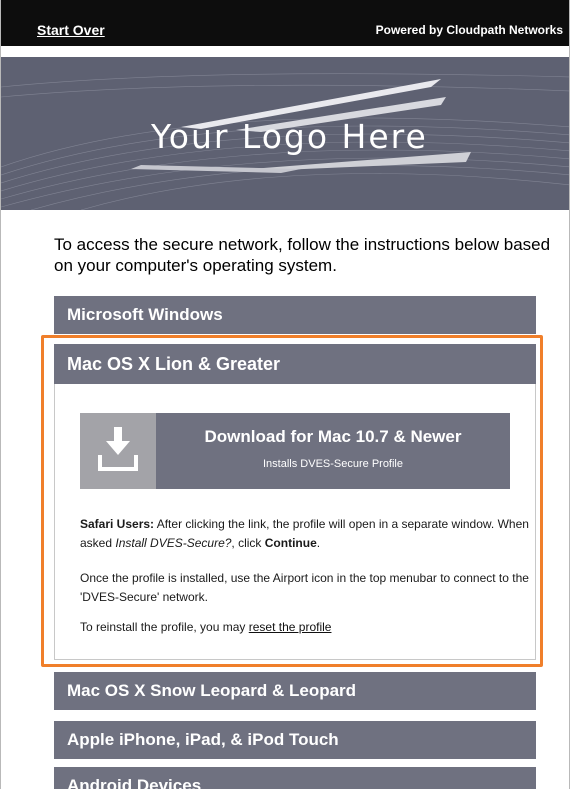 The image size is (573, 789). Describe the element at coordinates (285, 23) in the screenshot. I see `top-bar: Start Over Powered by Cloudpath Networks` at that location.